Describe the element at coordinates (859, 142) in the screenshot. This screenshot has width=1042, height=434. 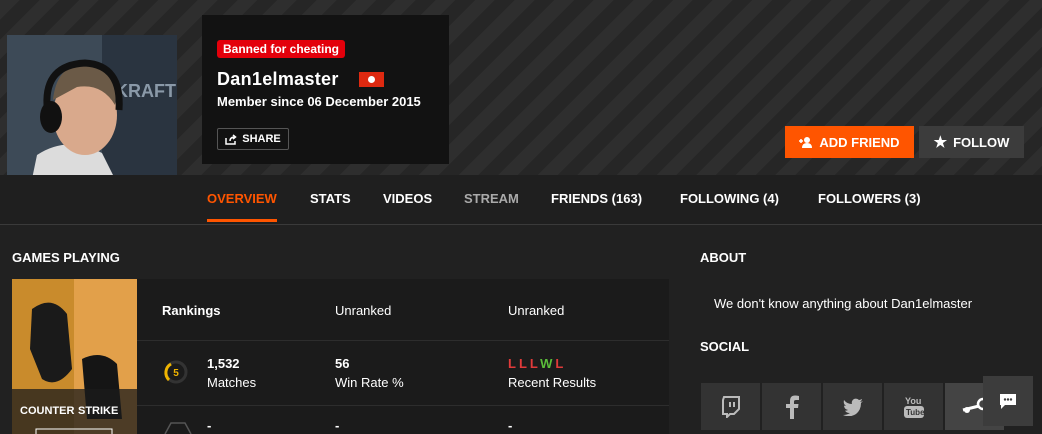
I see `add-friend-label: ADD FRIEND` at that location.